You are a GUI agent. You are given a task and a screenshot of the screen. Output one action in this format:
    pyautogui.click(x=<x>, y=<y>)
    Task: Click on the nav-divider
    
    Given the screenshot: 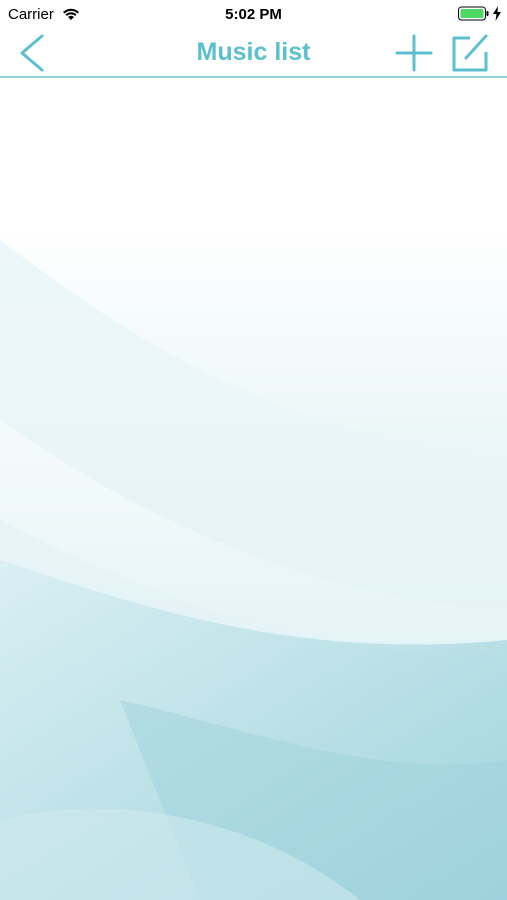 What is the action you would take?
    pyautogui.click(x=253, y=77)
    